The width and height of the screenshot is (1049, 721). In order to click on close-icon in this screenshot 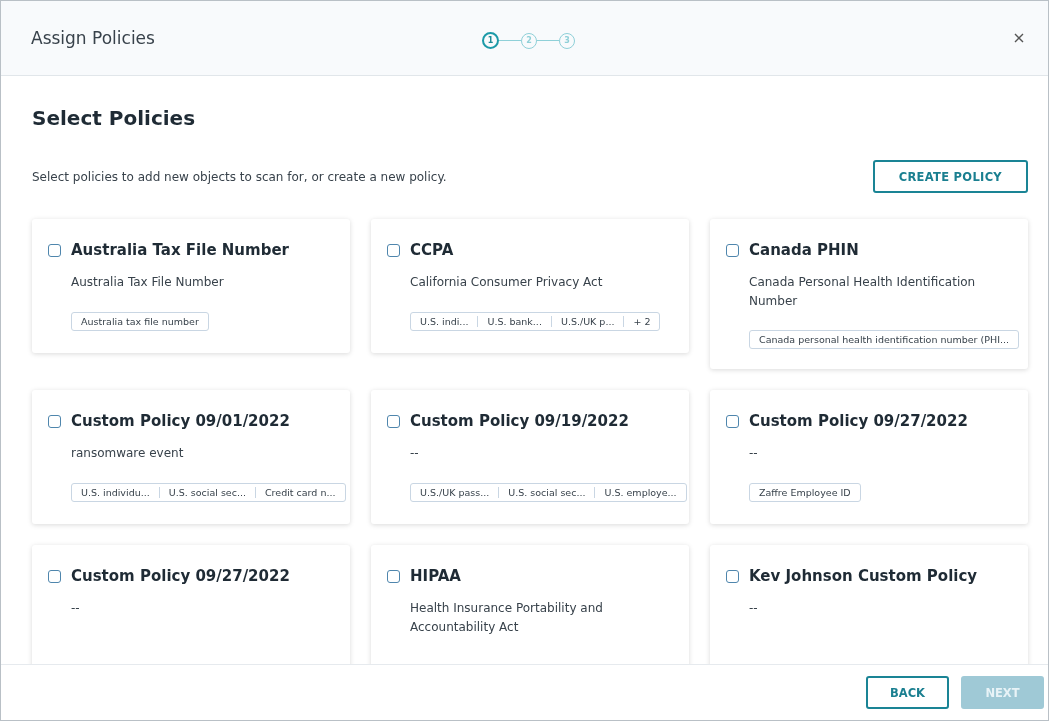, I will do `click(1019, 38)`.